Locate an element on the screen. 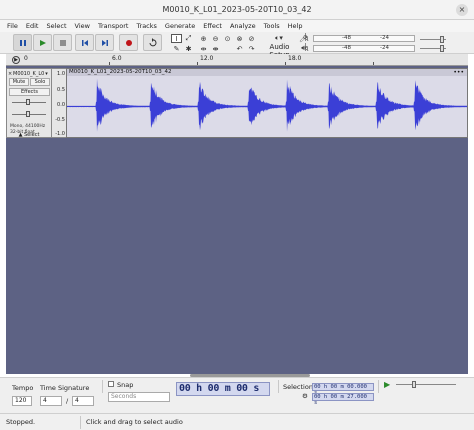  menu-help: Help is located at coordinates (295, 26).